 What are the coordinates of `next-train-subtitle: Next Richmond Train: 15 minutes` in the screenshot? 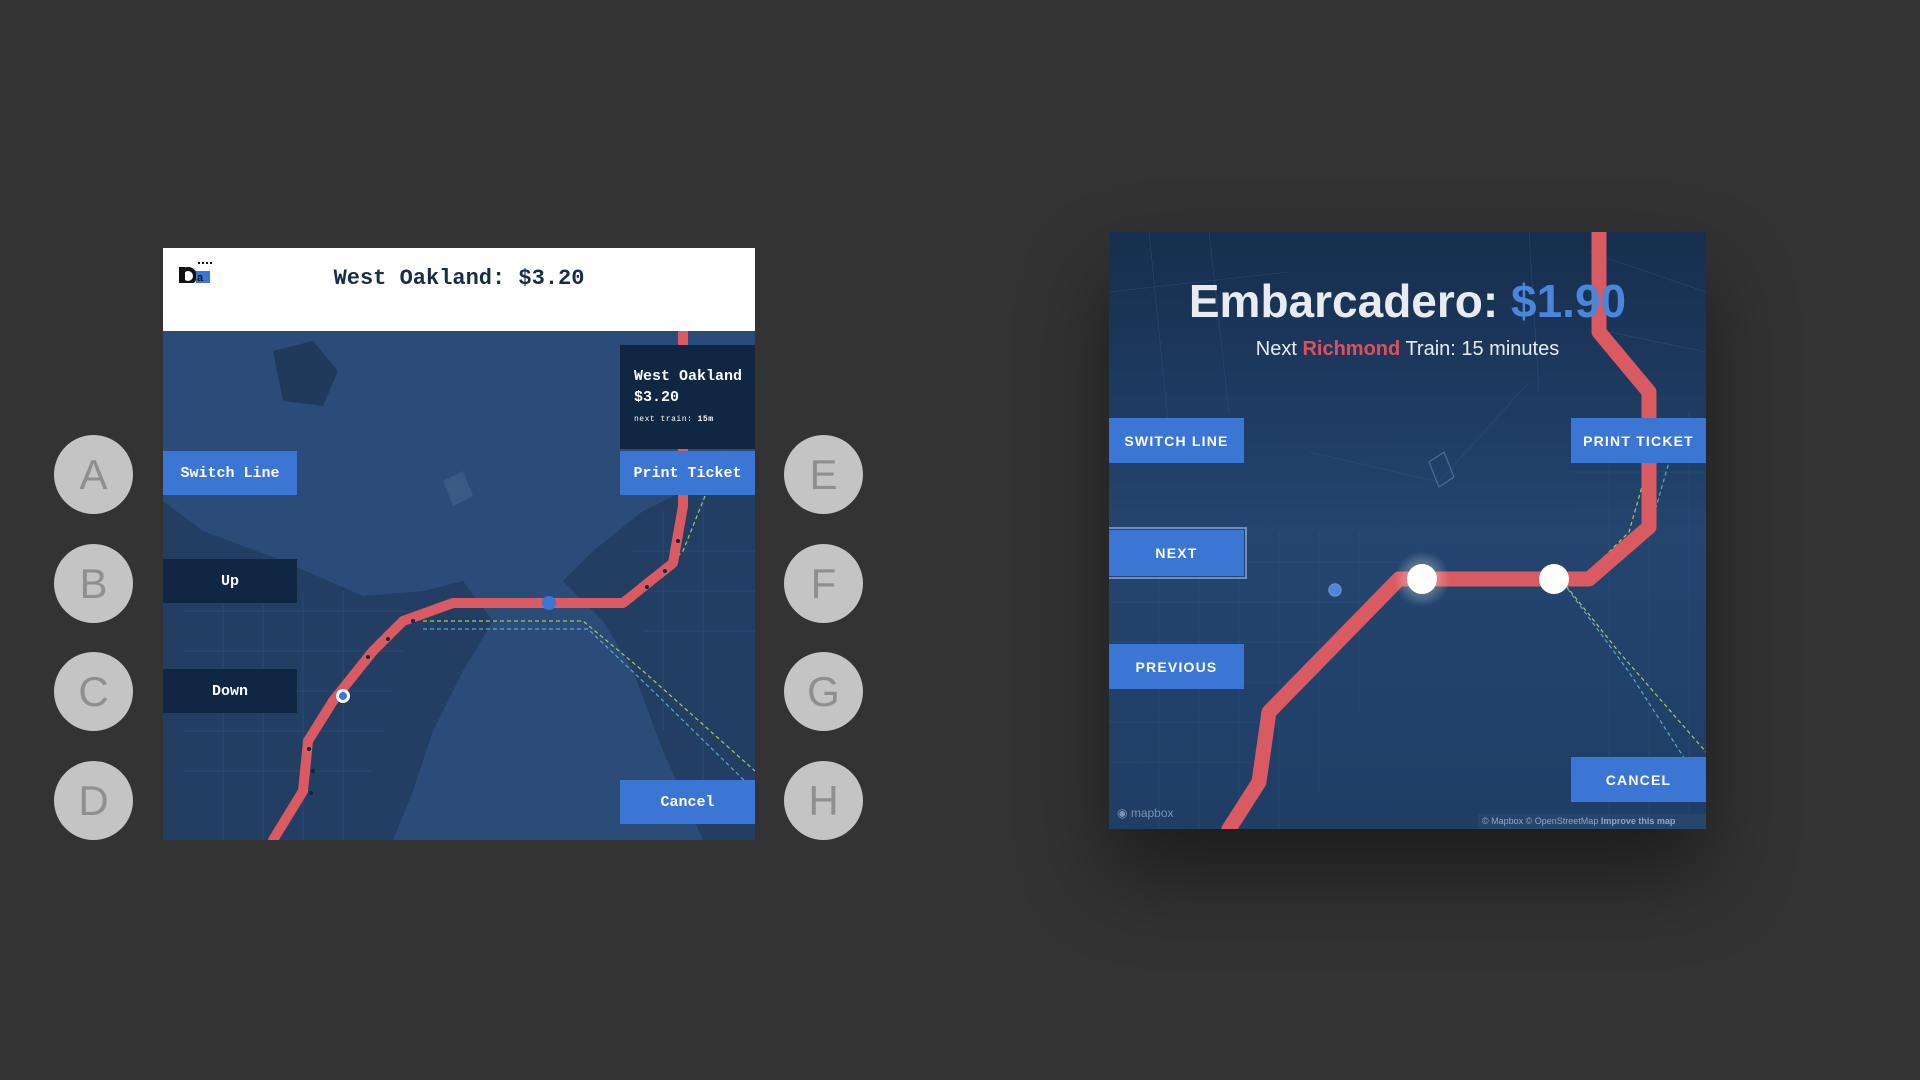 It's located at (1407, 349).